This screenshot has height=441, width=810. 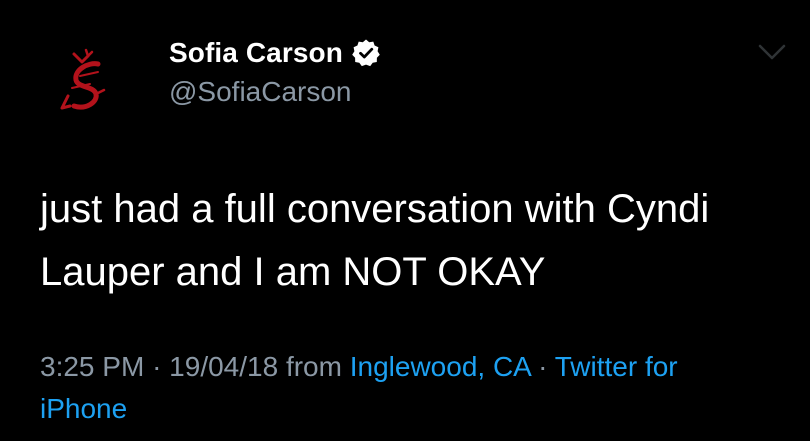 What do you see at coordinates (223, 366) in the screenshot?
I see `tweet-date: 19/04/18` at bounding box center [223, 366].